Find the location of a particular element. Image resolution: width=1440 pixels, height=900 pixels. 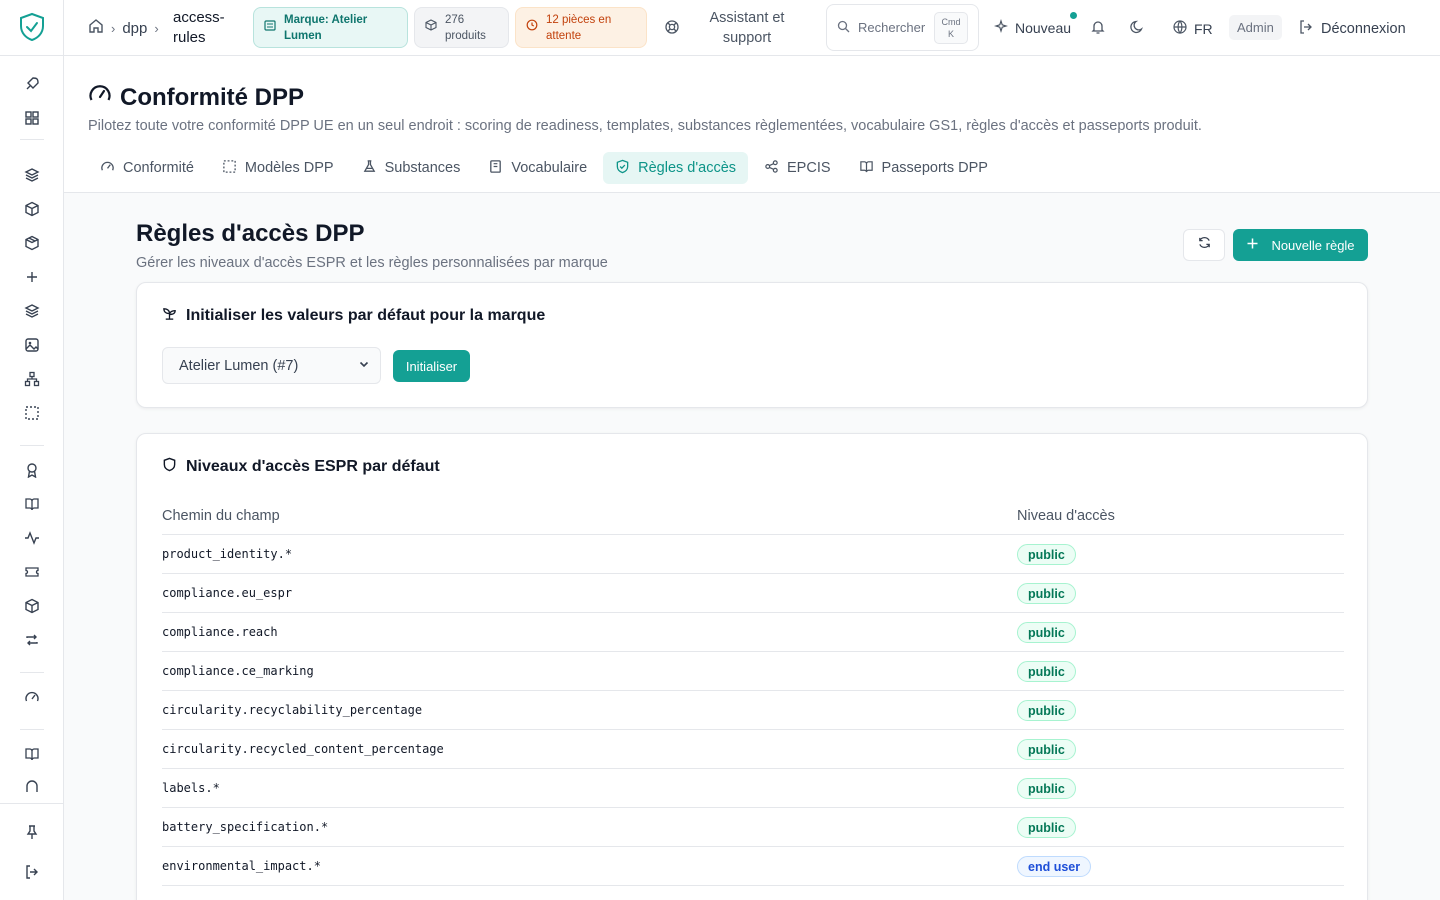

tab-passeports: Passeports DPP is located at coordinates (923, 168).